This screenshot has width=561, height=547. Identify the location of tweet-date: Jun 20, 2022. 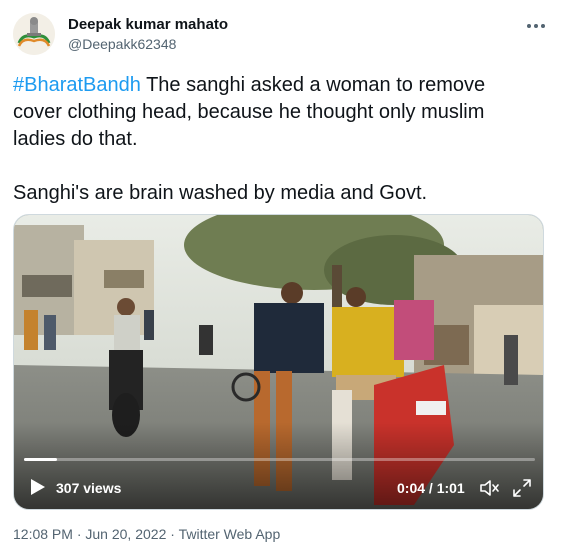
(125, 534).